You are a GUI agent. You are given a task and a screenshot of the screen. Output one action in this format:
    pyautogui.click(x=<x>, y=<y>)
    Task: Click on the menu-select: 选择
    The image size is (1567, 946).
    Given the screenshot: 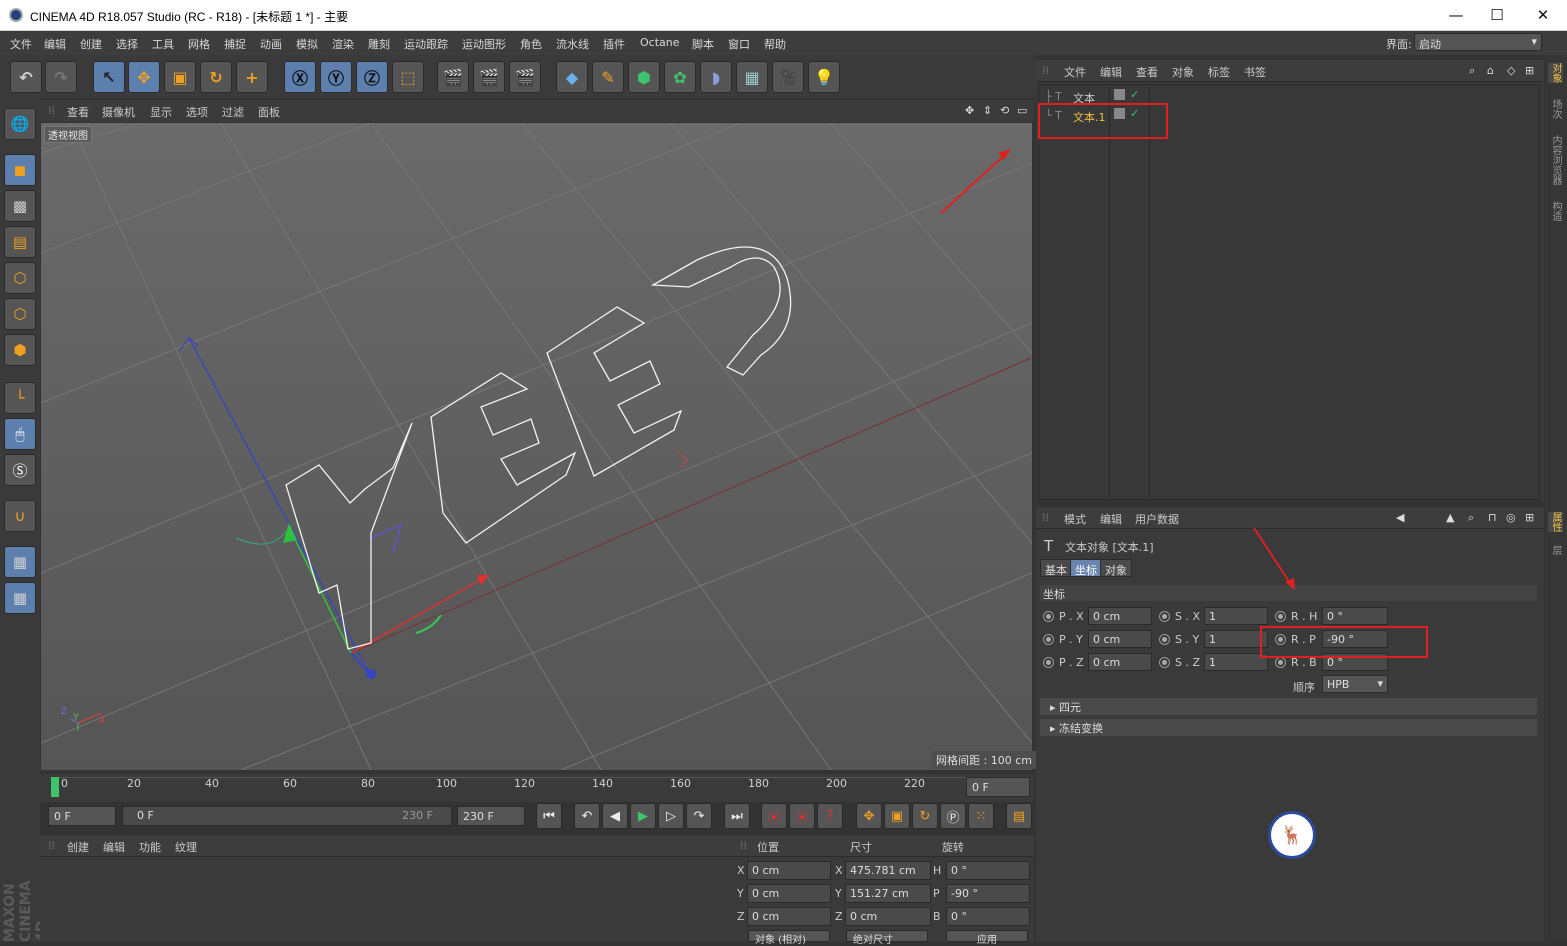 What is the action you would take?
    pyautogui.click(x=127, y=44)
    